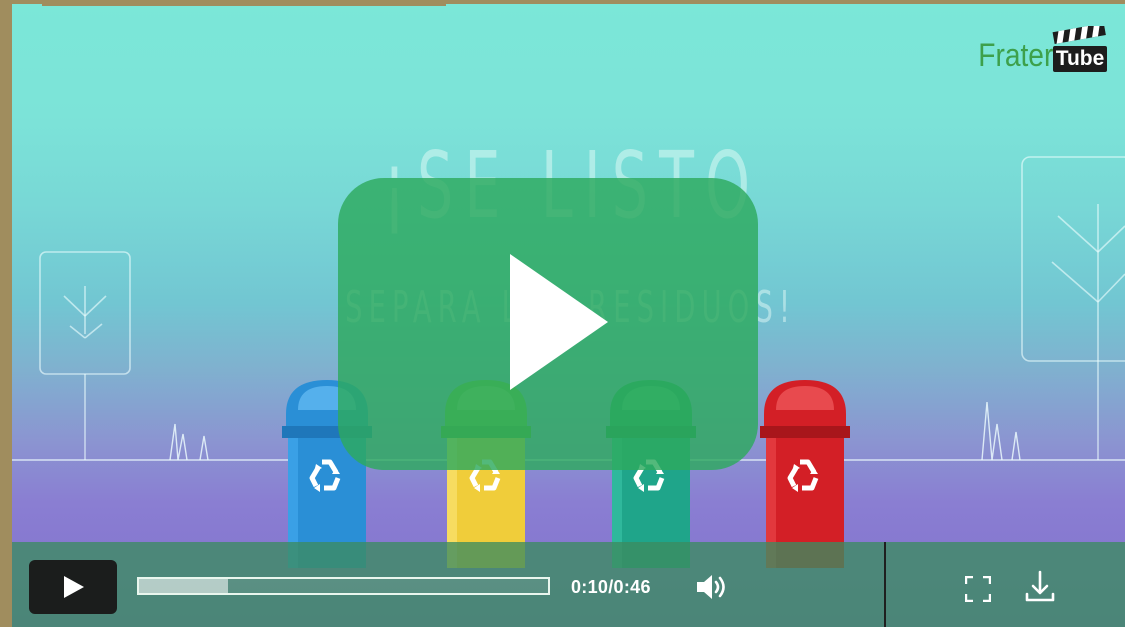 The width and height of the screenshot is (1125, 627). Describe the element at coordinates (1015, 55) in the screenshot. I see `logo-text-frater: Frater` at that location.